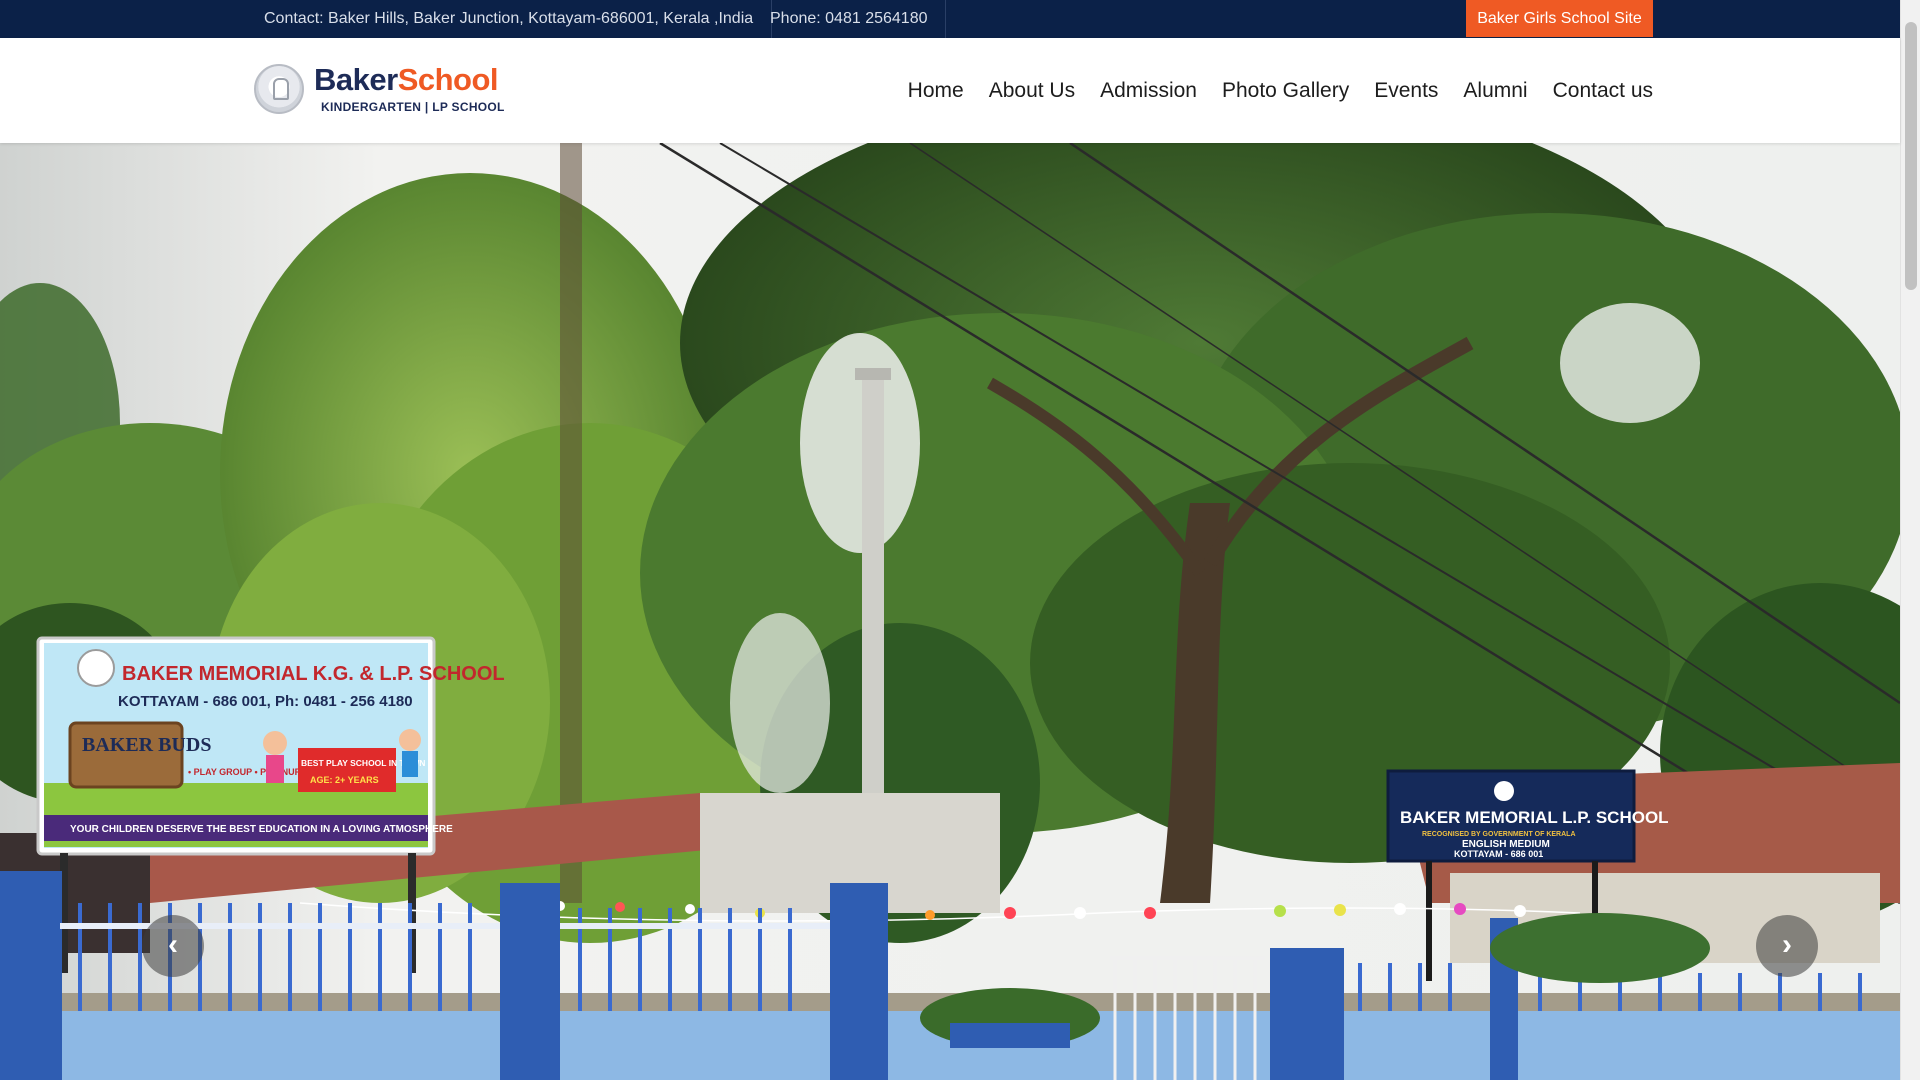  I want to click on scrollbar-thumb, so click(1911, 156).